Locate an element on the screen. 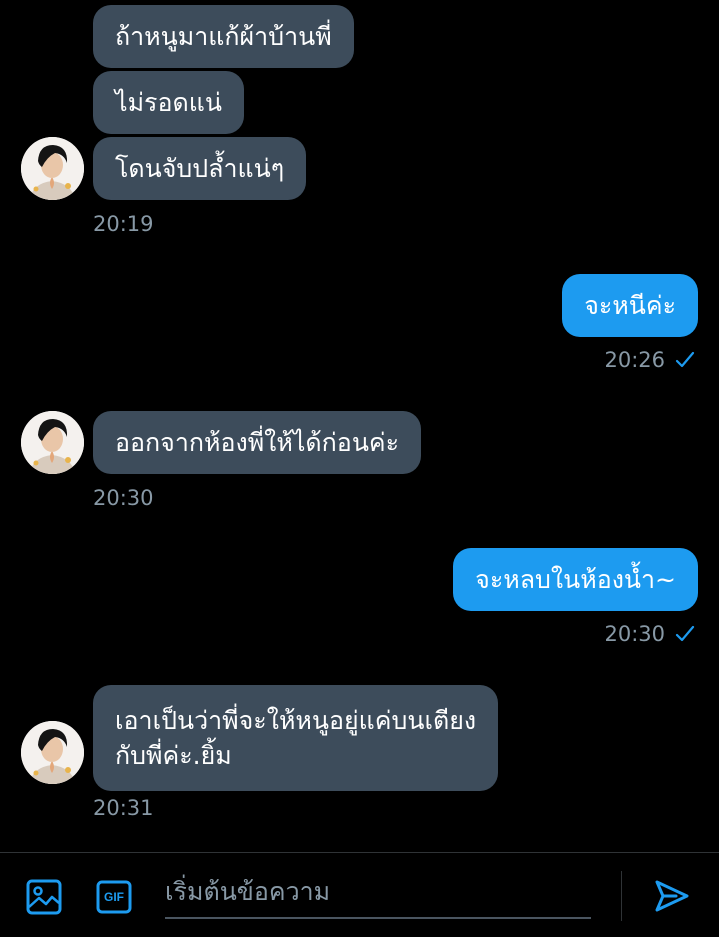  message-text: ถ้าหนูมาแก้ผ้าบ้านพี่ is located at coordinates (223, 36).